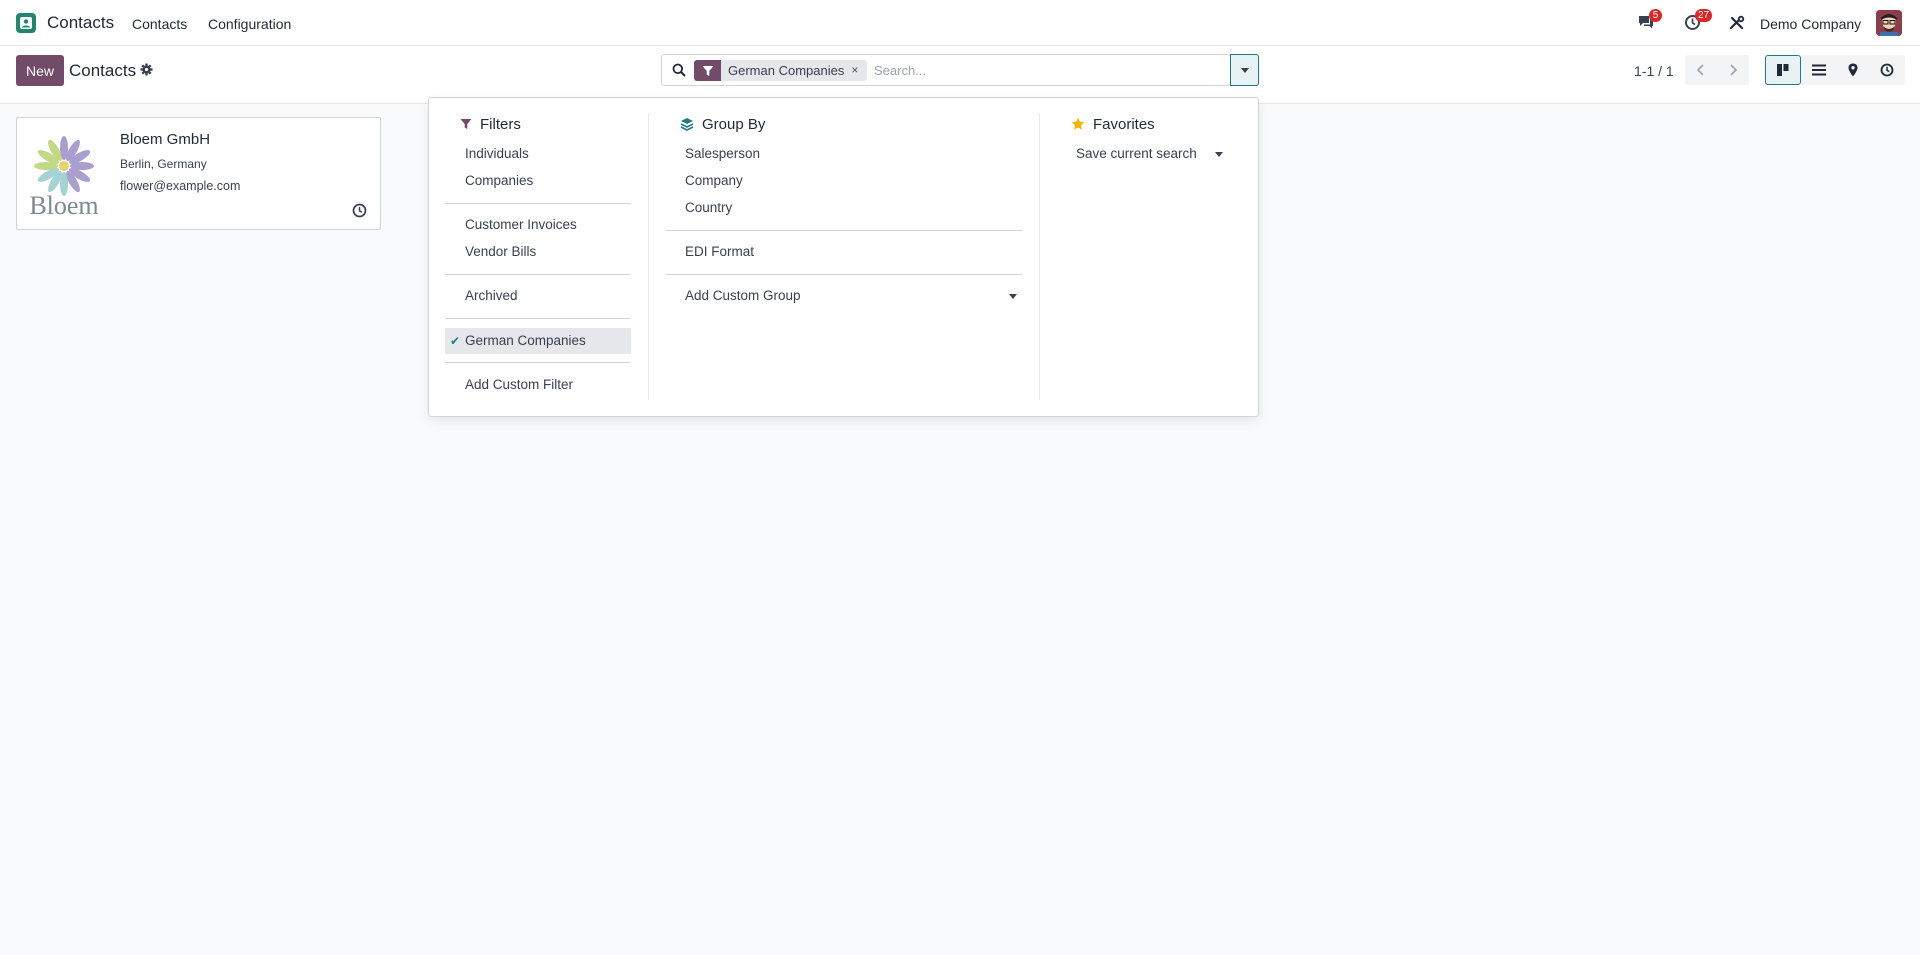  What do you see at coordinates (538, 296) in the screenshot?
I see `filter-archived: Archived` at bounding box center [538, 296].